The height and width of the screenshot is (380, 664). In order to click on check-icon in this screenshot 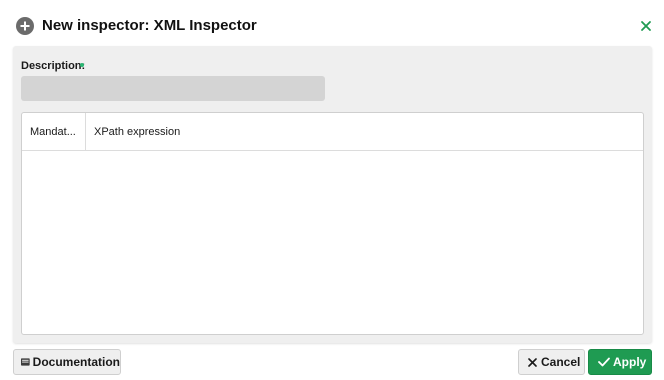, I will do `click(604, 362)`.